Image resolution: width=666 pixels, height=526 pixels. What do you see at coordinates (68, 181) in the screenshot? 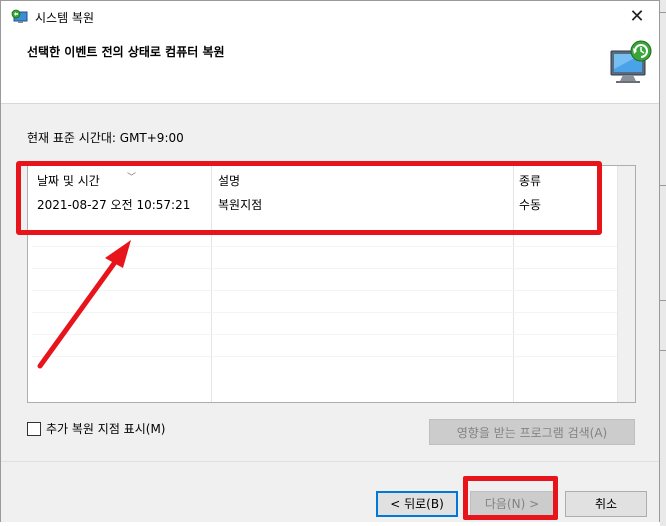
I see `column-header-date-label: 날짜 및 시간` at bounding box center [68, 181].